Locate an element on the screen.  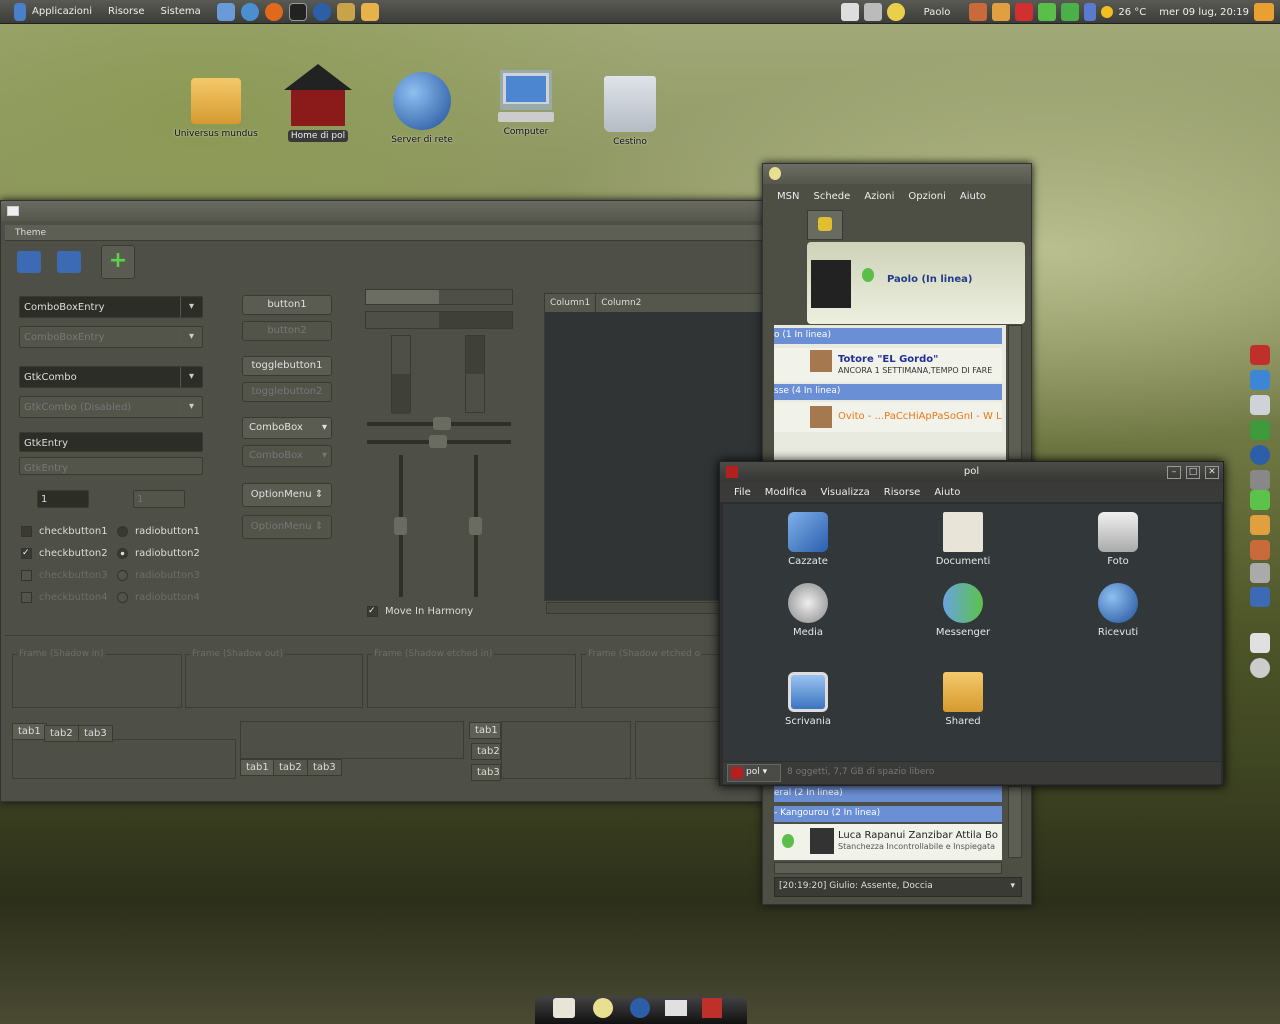
maximize-icon: □ is located at coordinates (1193, 472).